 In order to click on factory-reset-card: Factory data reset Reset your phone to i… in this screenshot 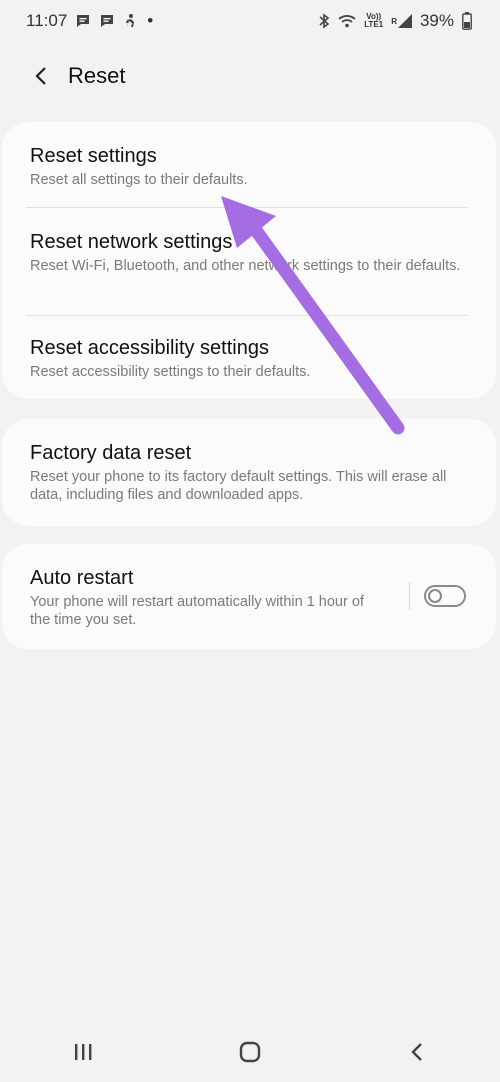, I will do `click(249, 472)`.